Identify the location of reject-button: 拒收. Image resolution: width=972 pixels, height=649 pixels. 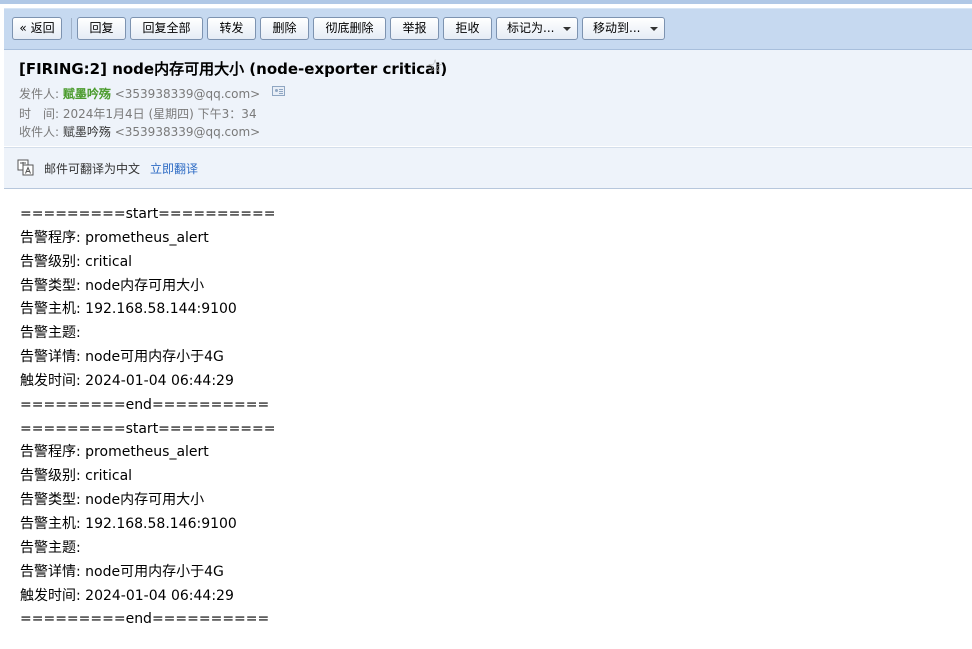
(467, 28).